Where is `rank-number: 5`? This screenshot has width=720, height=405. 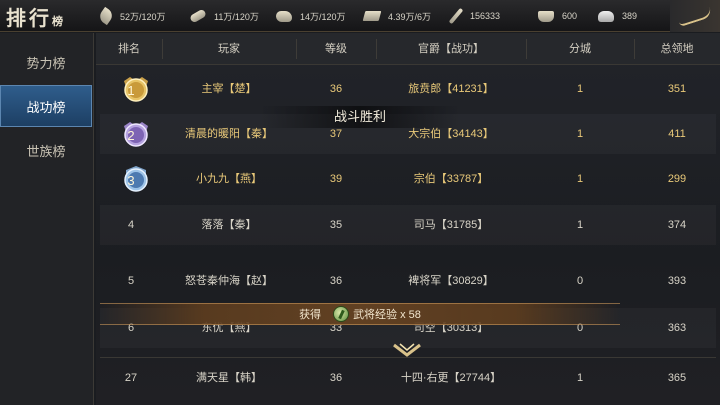 rank-number: 5 is located at coordinates (131, 281).